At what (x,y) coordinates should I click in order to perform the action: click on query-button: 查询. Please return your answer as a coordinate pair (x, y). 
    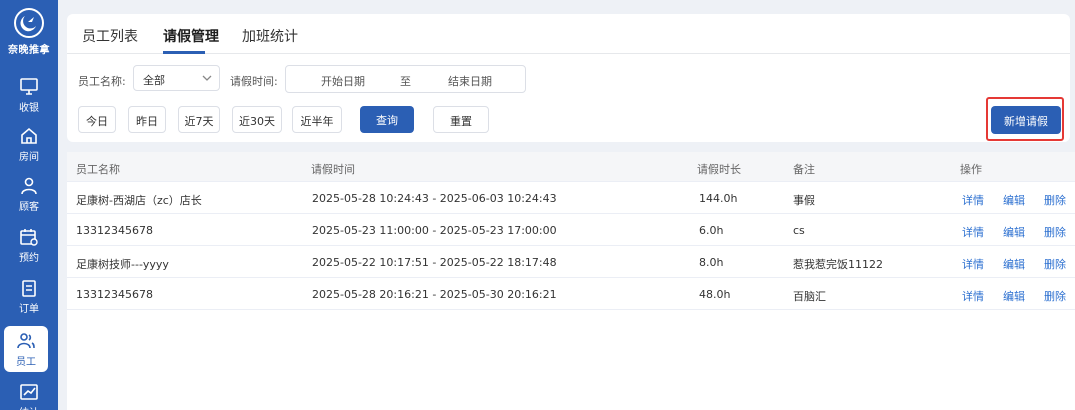
    Looking at the image, I should click on (387, 119).